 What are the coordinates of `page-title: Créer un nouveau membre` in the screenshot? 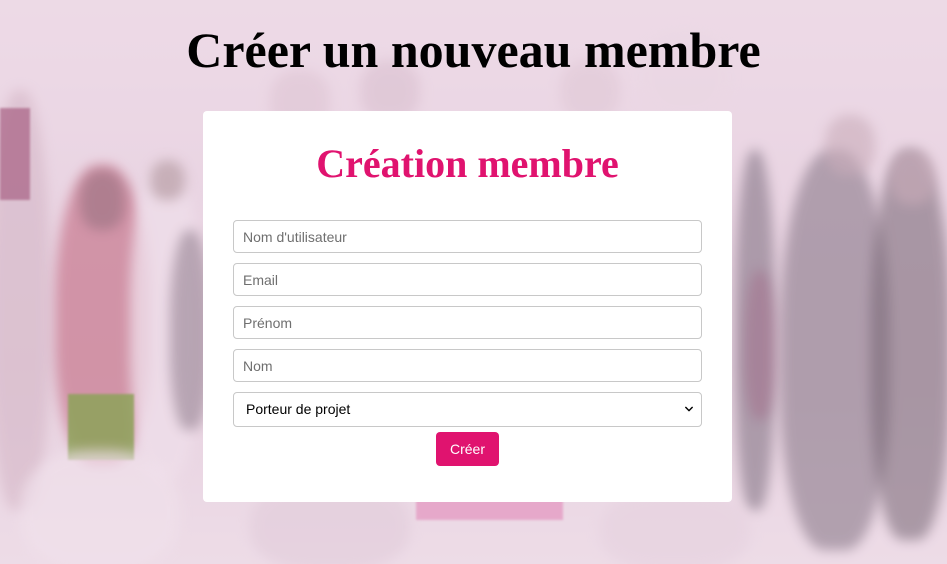 It's located at (473, 50).